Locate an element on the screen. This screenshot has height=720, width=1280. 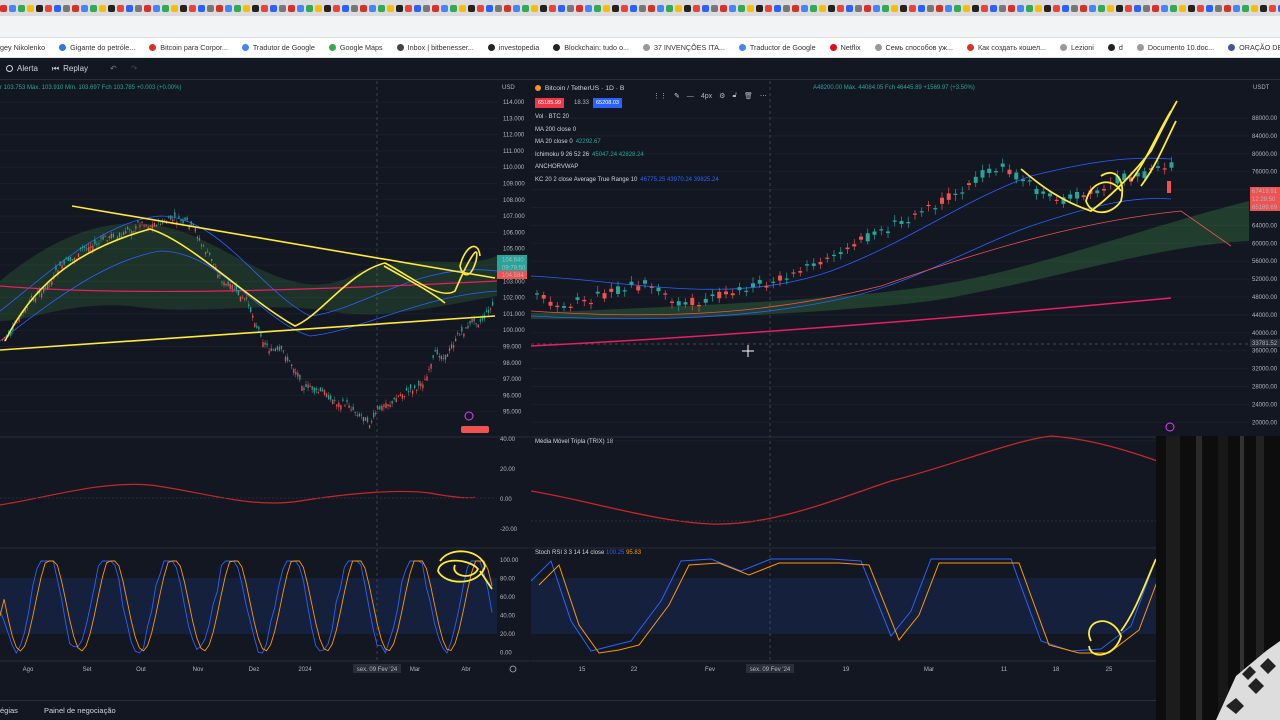
bookmark-item: Google Maps is located at coordinates (355, 47).